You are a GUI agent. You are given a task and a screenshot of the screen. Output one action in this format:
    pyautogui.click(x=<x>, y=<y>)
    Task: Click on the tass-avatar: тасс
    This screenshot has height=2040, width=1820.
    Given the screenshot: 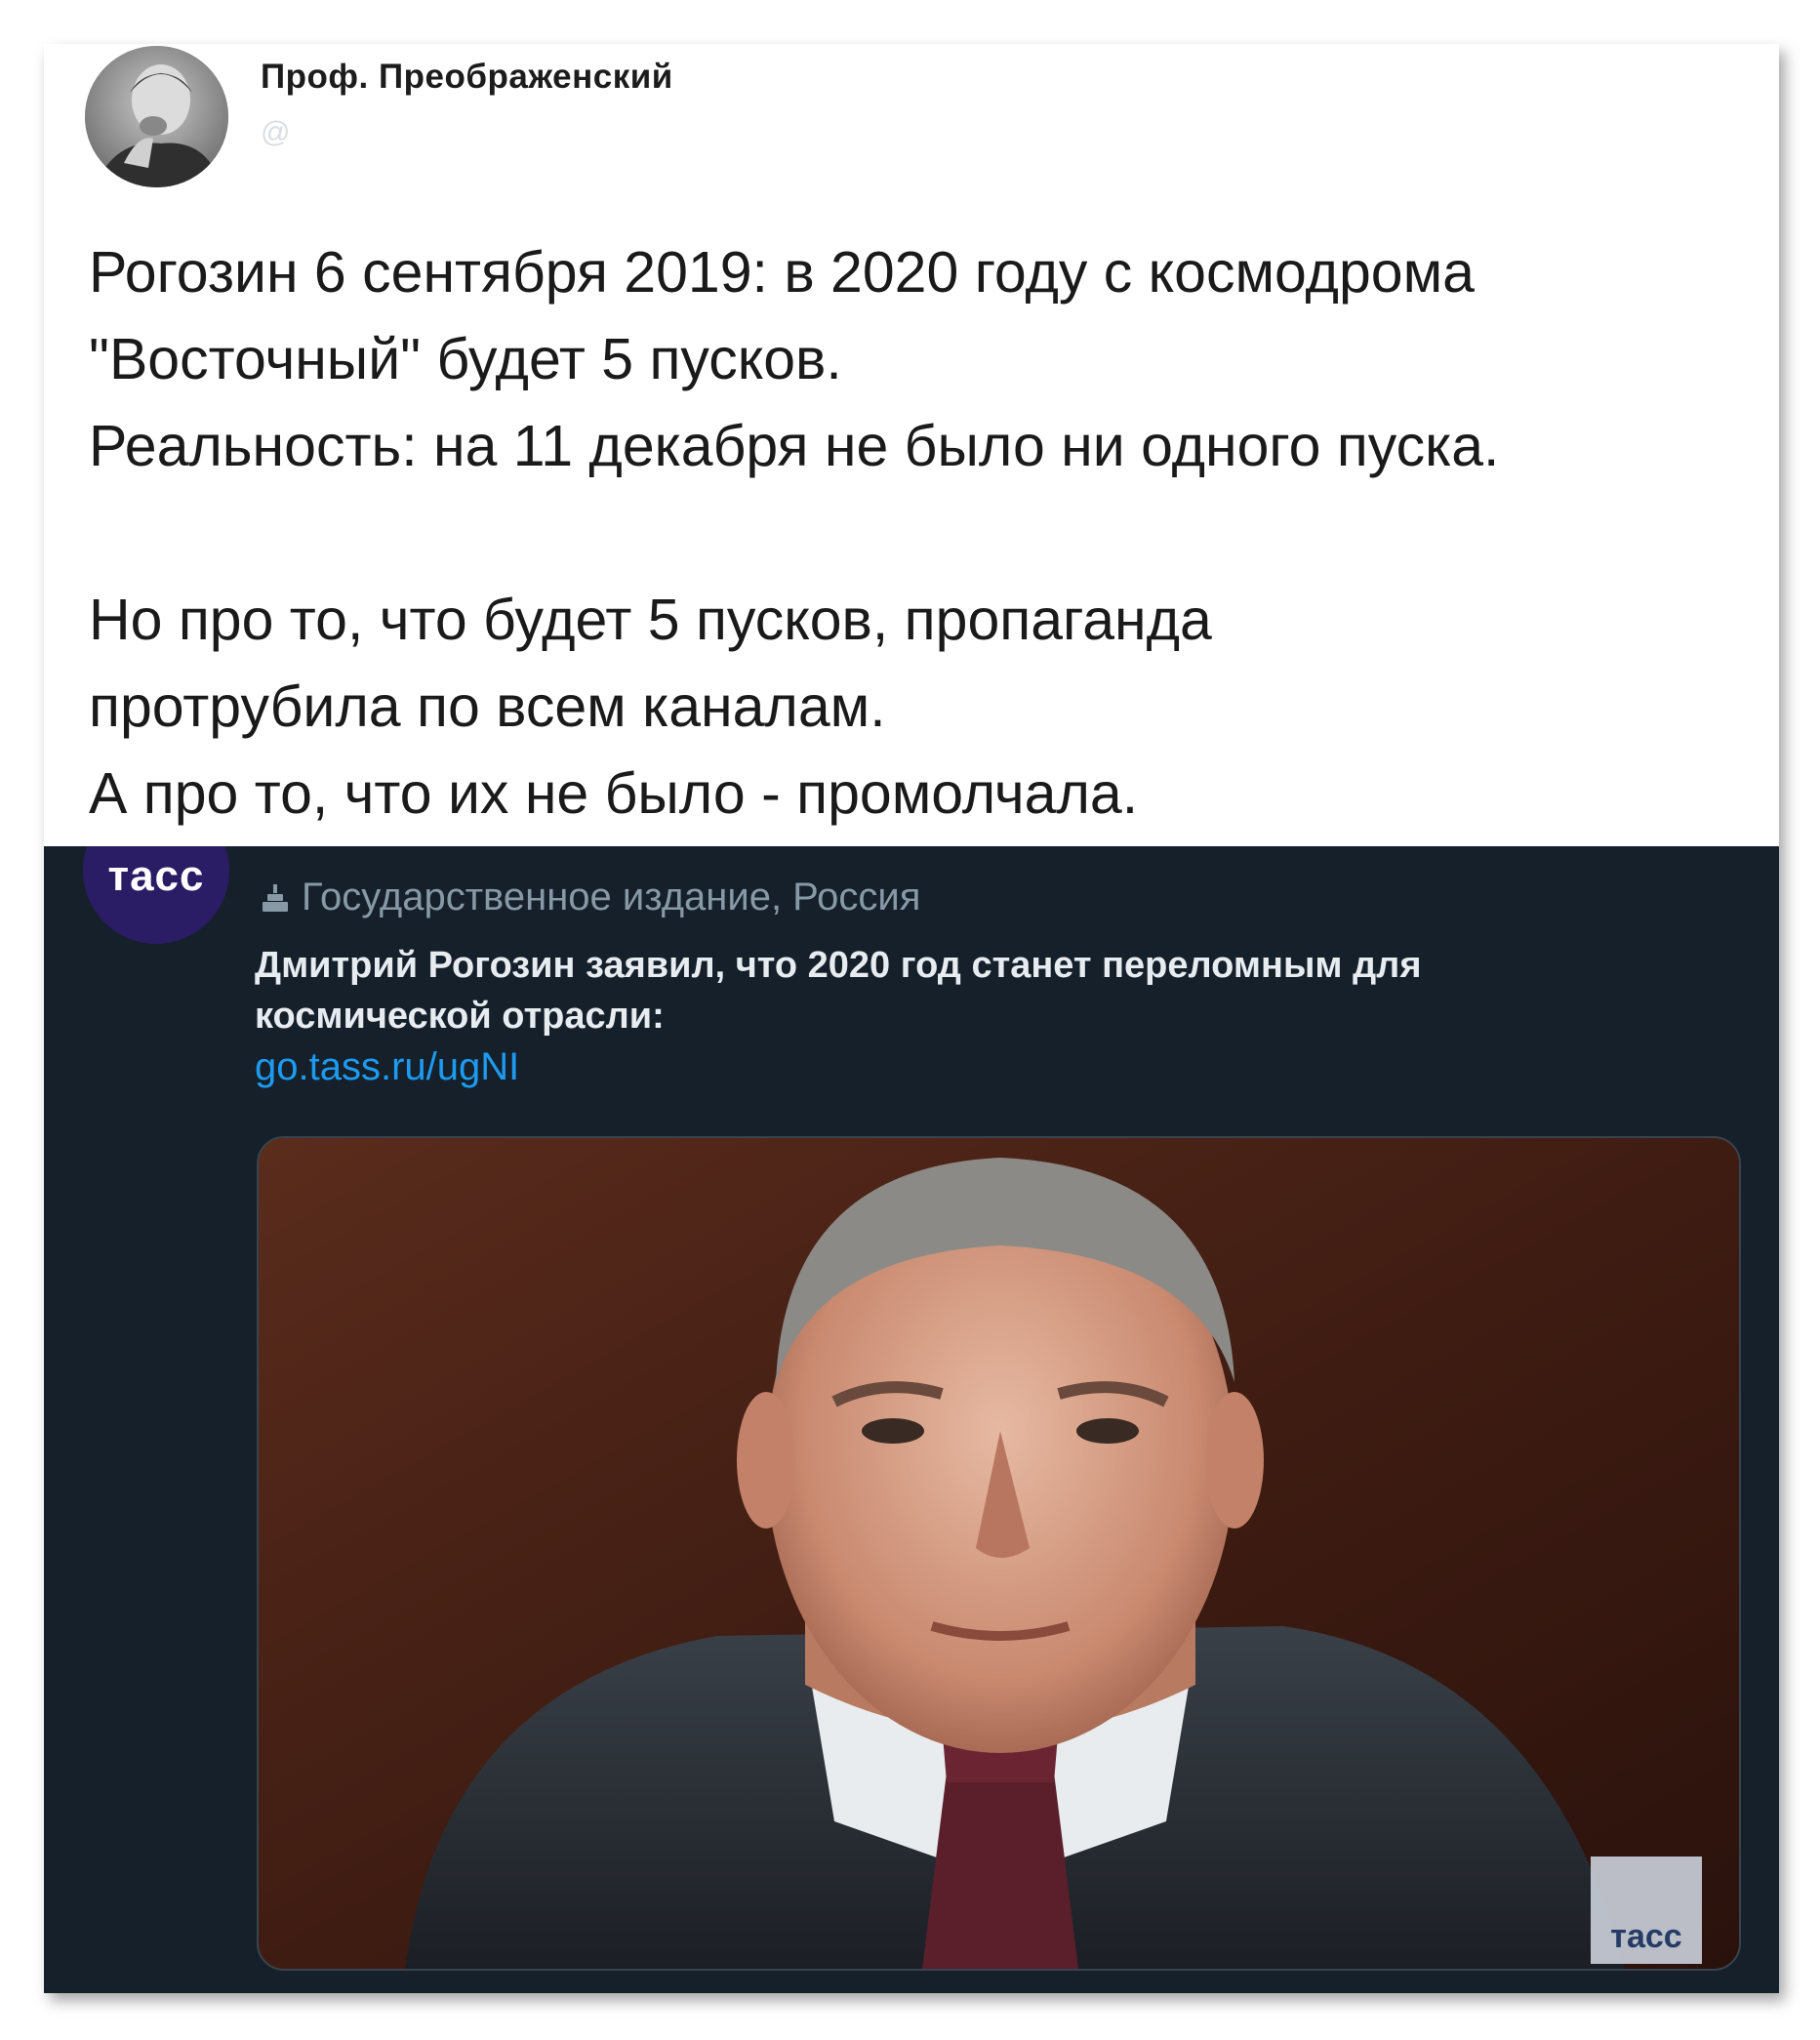 What is the action you would take?
    pyautogui.click(x=156, y=895)
    